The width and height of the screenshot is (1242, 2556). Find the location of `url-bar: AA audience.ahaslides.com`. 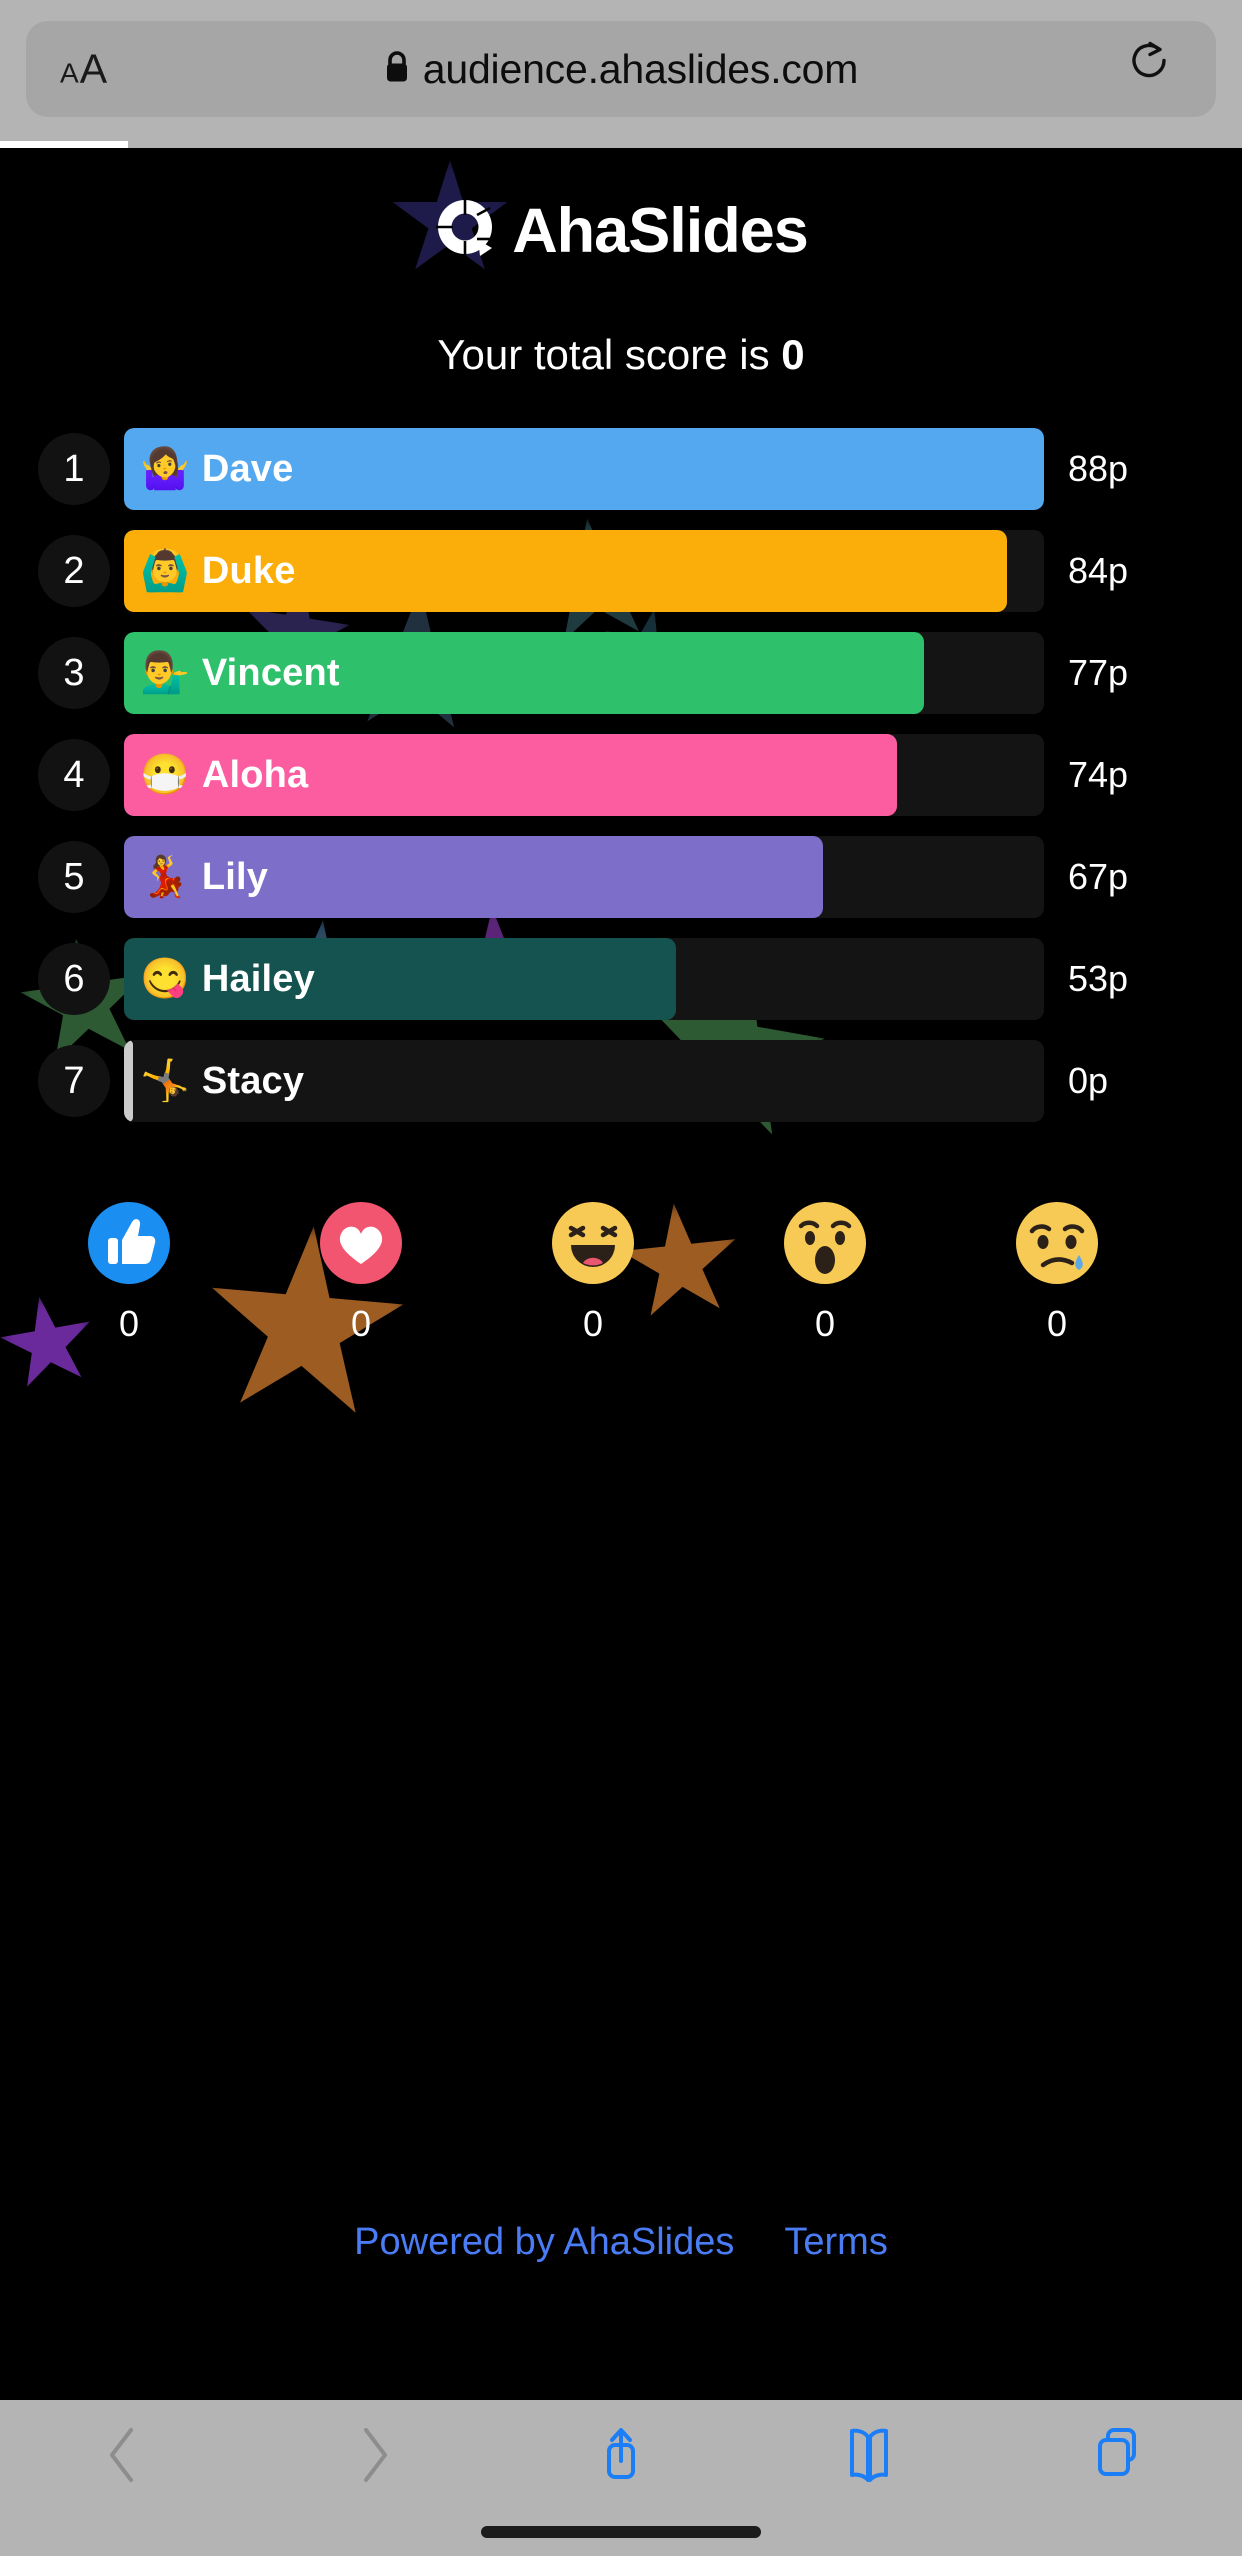

url-bar: AA audience.ahaslides.com is located at coordinates (621, 69).